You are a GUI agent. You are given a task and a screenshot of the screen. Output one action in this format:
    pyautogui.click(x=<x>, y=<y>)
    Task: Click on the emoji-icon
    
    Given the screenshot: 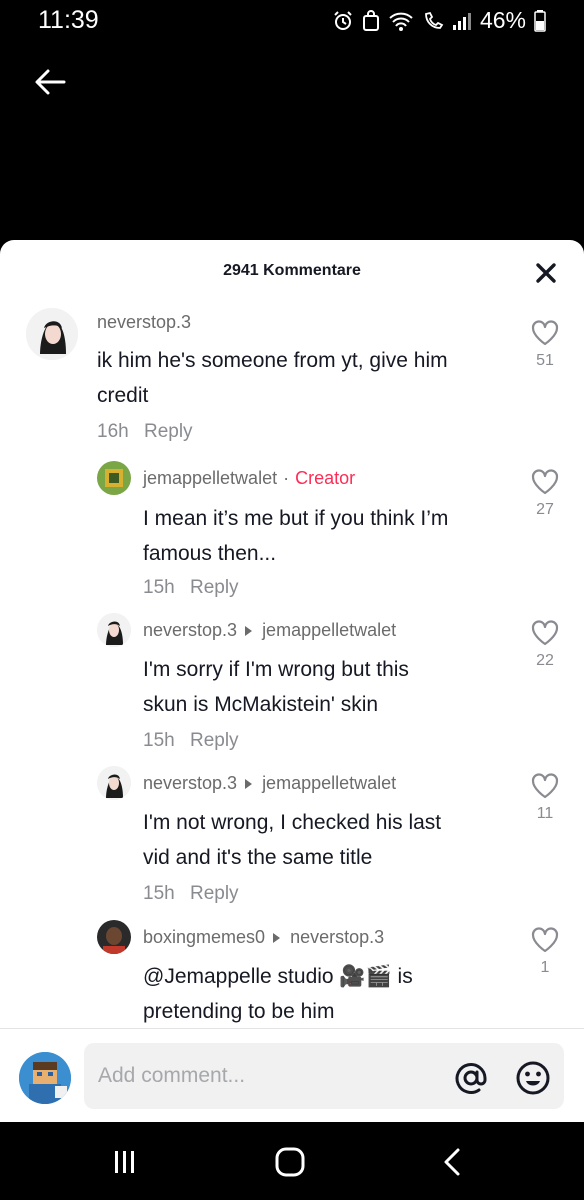 What is the action you would take?
    pyautogui.click(x=533, y=1078)
    